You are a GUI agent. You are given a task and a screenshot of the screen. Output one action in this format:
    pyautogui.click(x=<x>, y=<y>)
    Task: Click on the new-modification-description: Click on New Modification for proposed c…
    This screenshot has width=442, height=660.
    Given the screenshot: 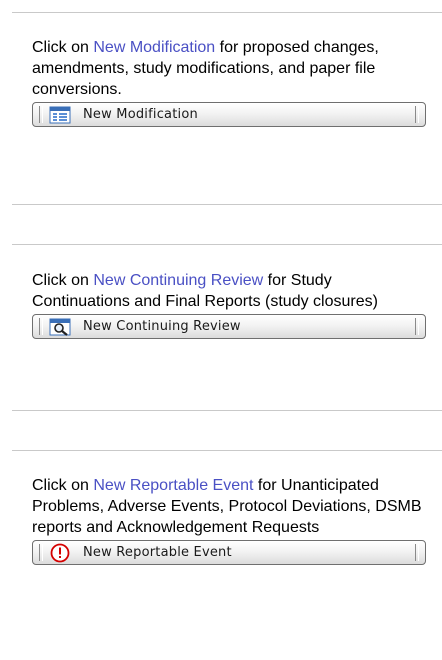 What is the action you would take?
    pyautogui.click(x=232, y=68)
    